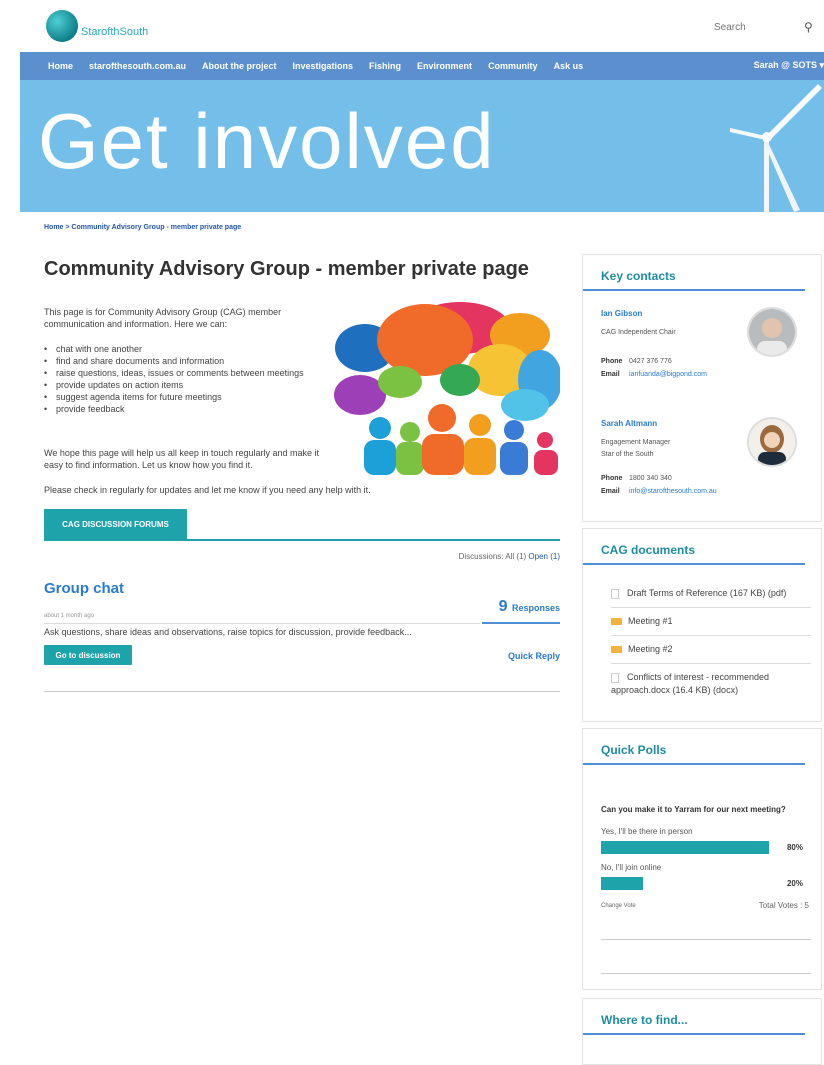 The height and width of the screenshot is (1065, 824). Describe the element at coordinates (698, 593) in the screenshot. I see `document-item: Draft Terms of Reference (167 KB) (pdf)` at that location.